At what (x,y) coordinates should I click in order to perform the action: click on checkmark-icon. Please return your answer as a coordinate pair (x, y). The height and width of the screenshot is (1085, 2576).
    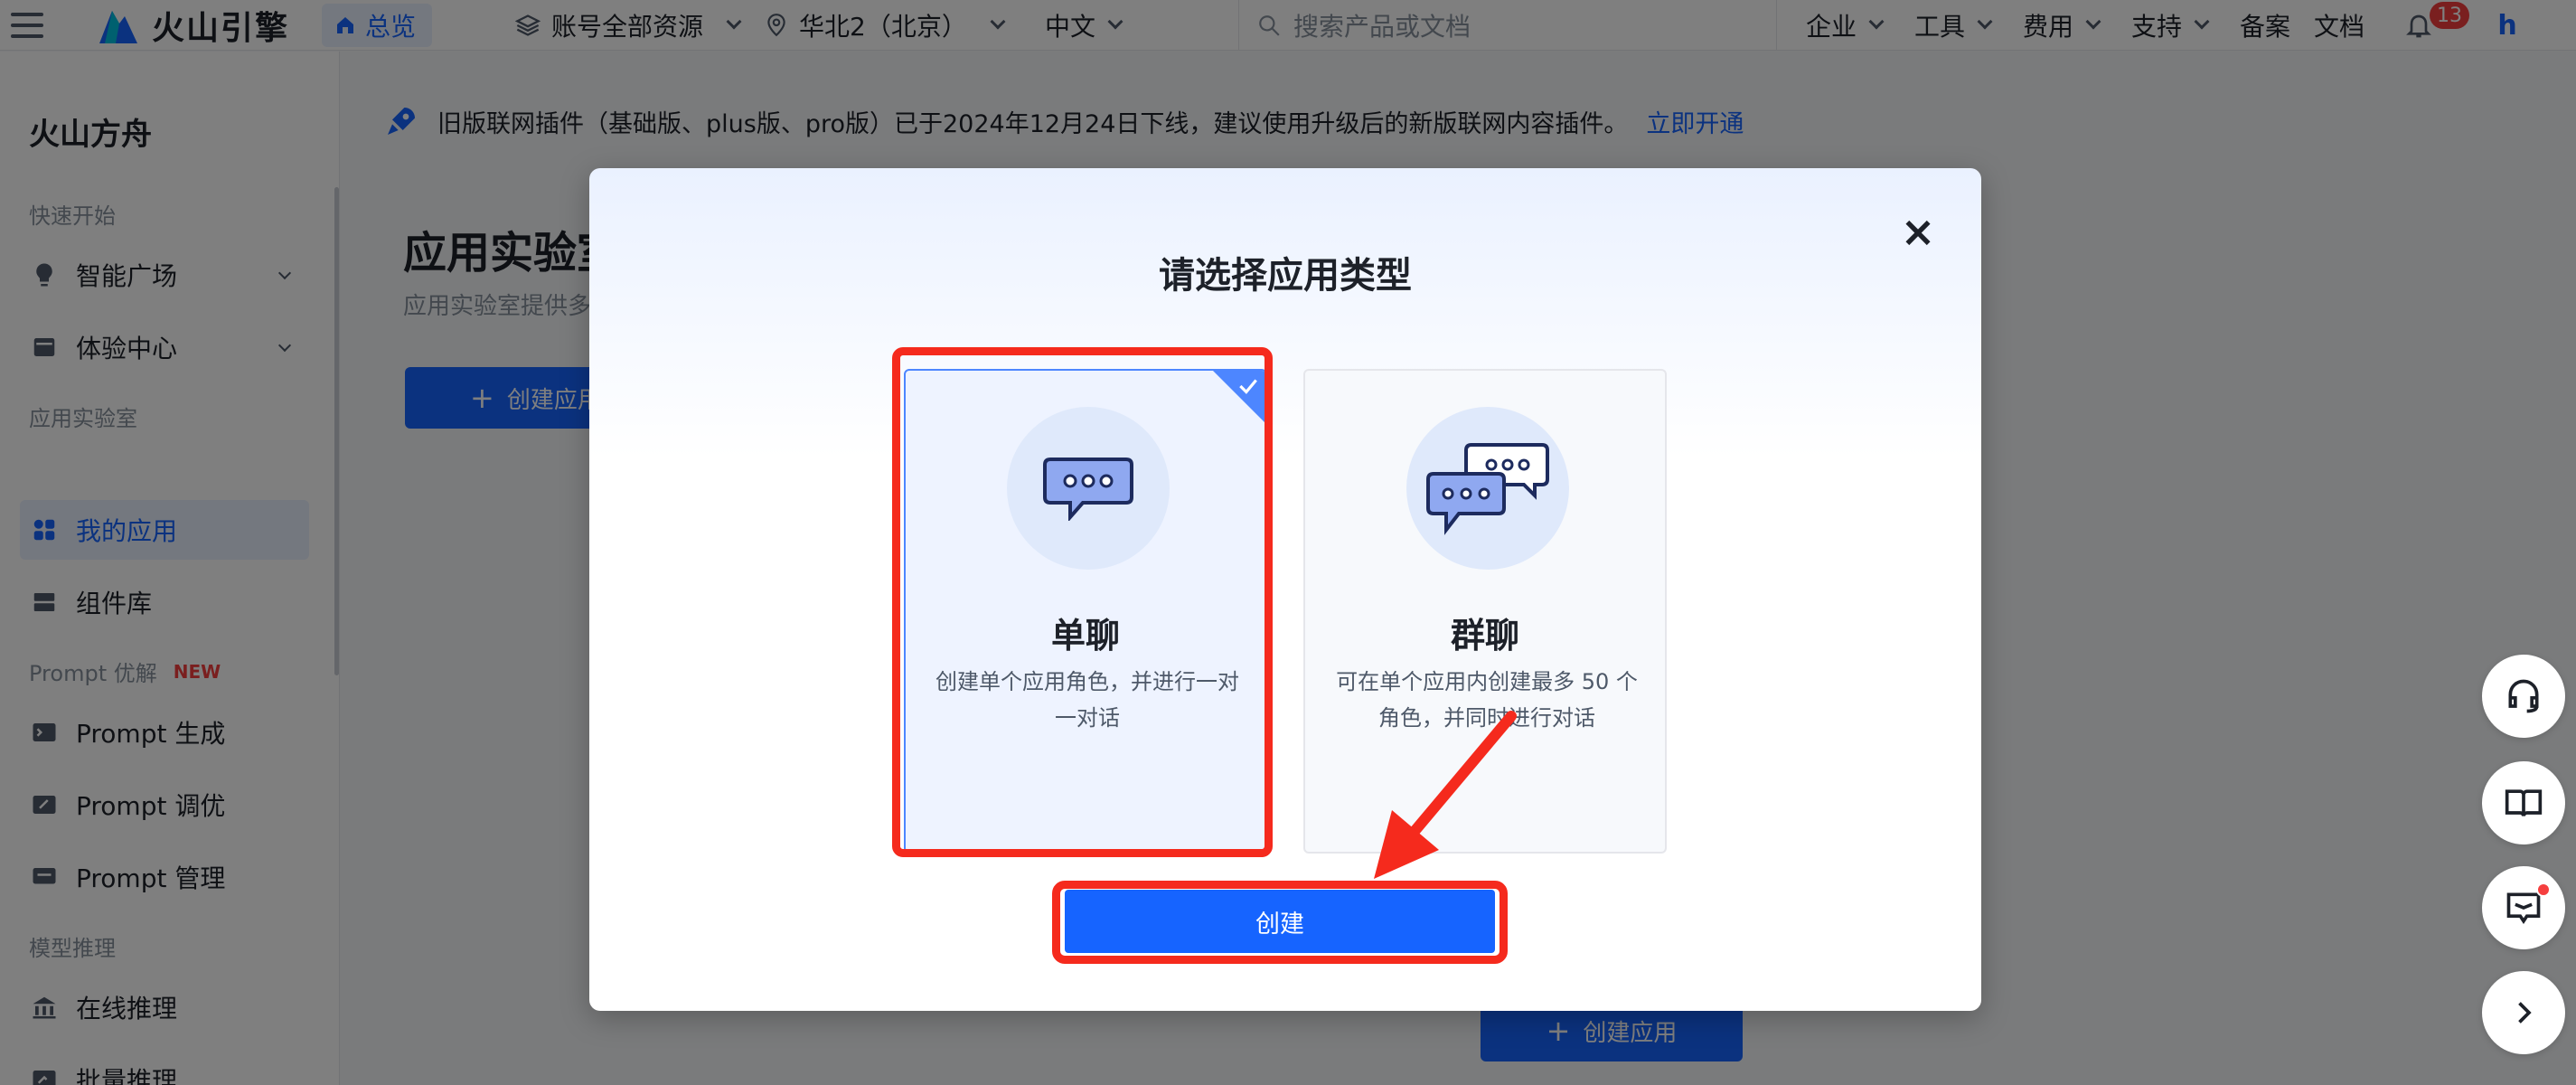
    Looking at the image, I should click on (1248, 386).